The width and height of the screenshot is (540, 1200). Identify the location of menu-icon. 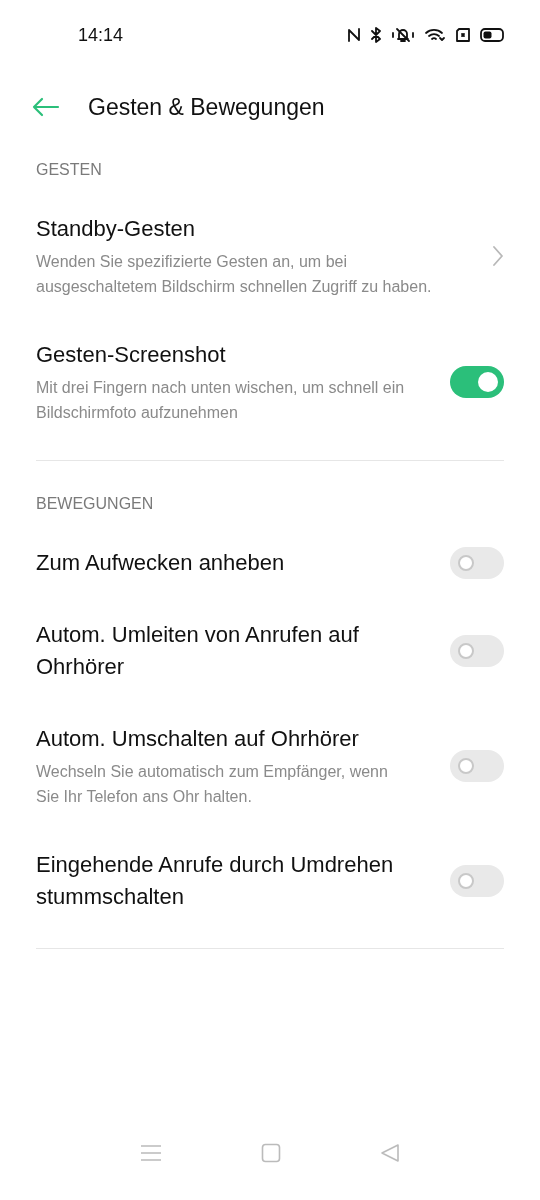
(150, 1153).